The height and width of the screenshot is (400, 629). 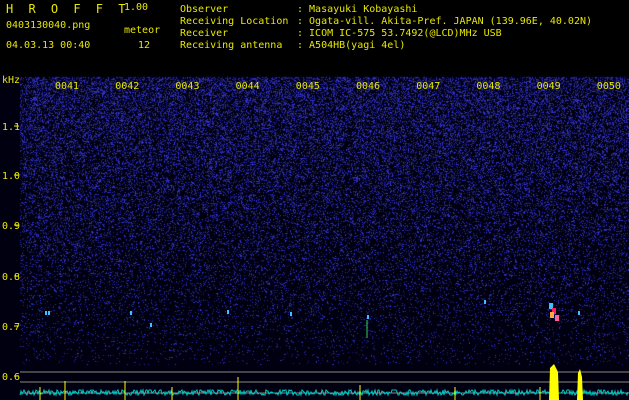 I want to click on y-tick-label: 0.7, so click(x=11, y=327).